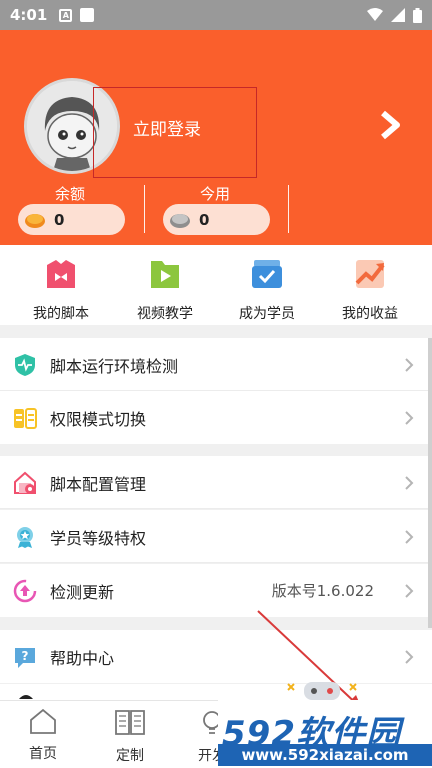  What do you see at coordinates (398, 15) in the screenshot?
I see `cellular-icon` at bounding box center [398, 15].